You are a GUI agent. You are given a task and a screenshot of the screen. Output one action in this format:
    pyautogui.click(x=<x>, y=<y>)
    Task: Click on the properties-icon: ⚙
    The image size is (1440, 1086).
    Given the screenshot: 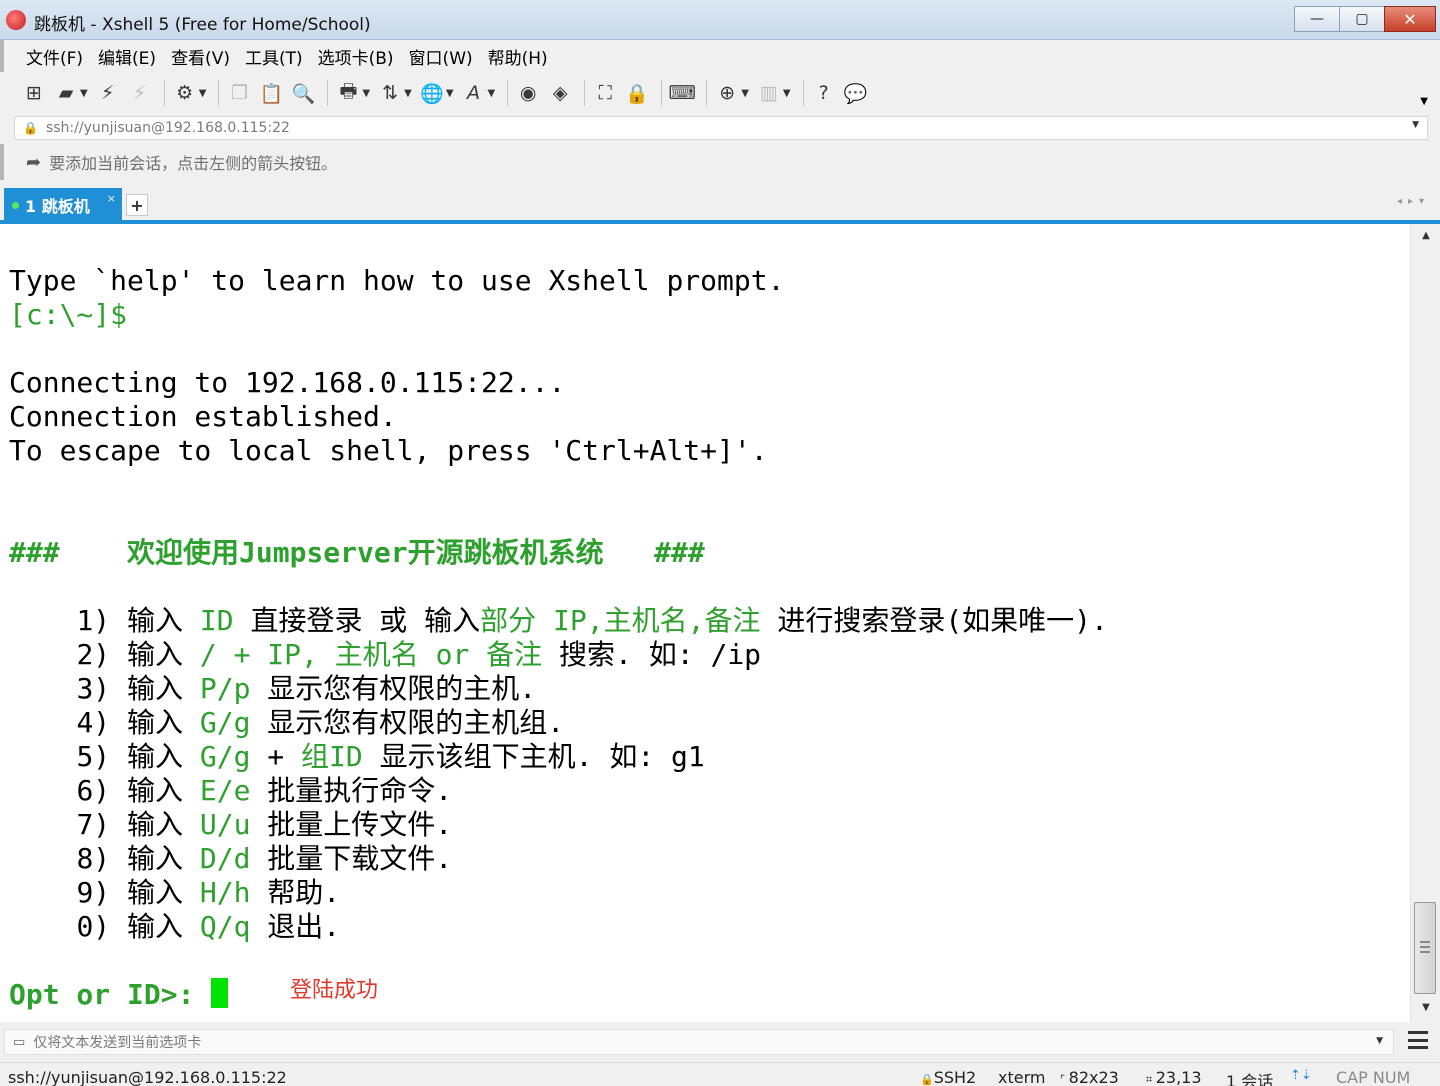 What is the action you would take?
    pyautogui.click(x=185, y=93)
    